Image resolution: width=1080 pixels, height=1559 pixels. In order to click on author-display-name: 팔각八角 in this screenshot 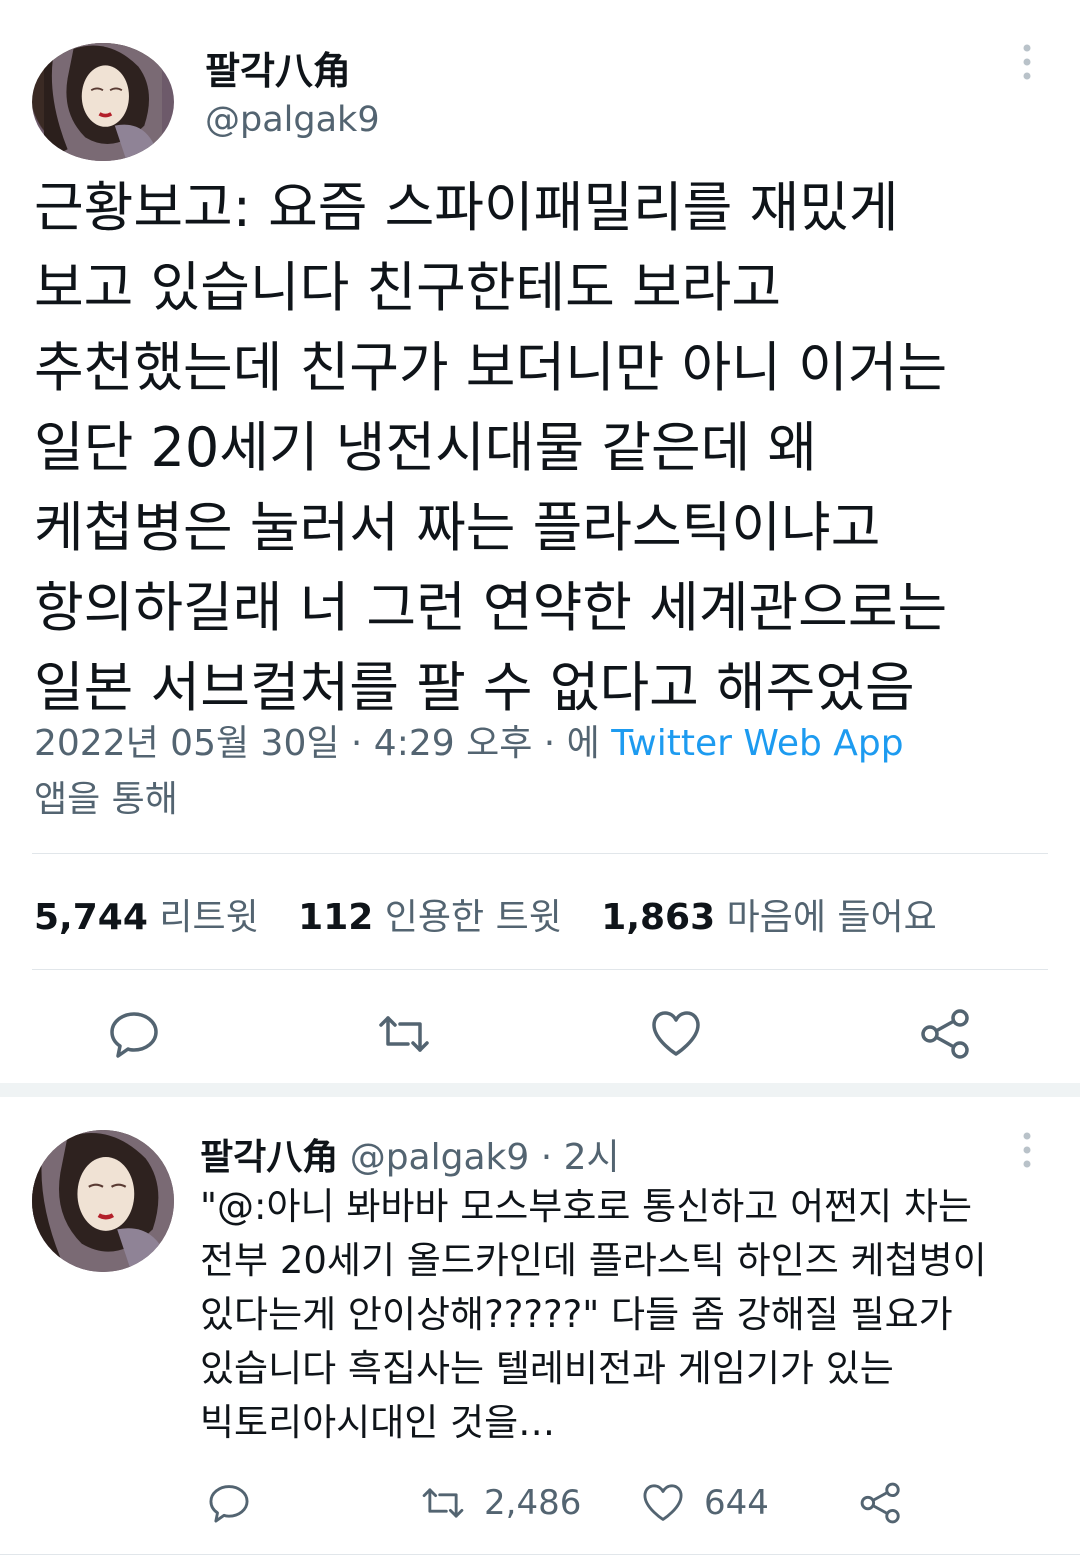, I will do `click(278, 67)`.